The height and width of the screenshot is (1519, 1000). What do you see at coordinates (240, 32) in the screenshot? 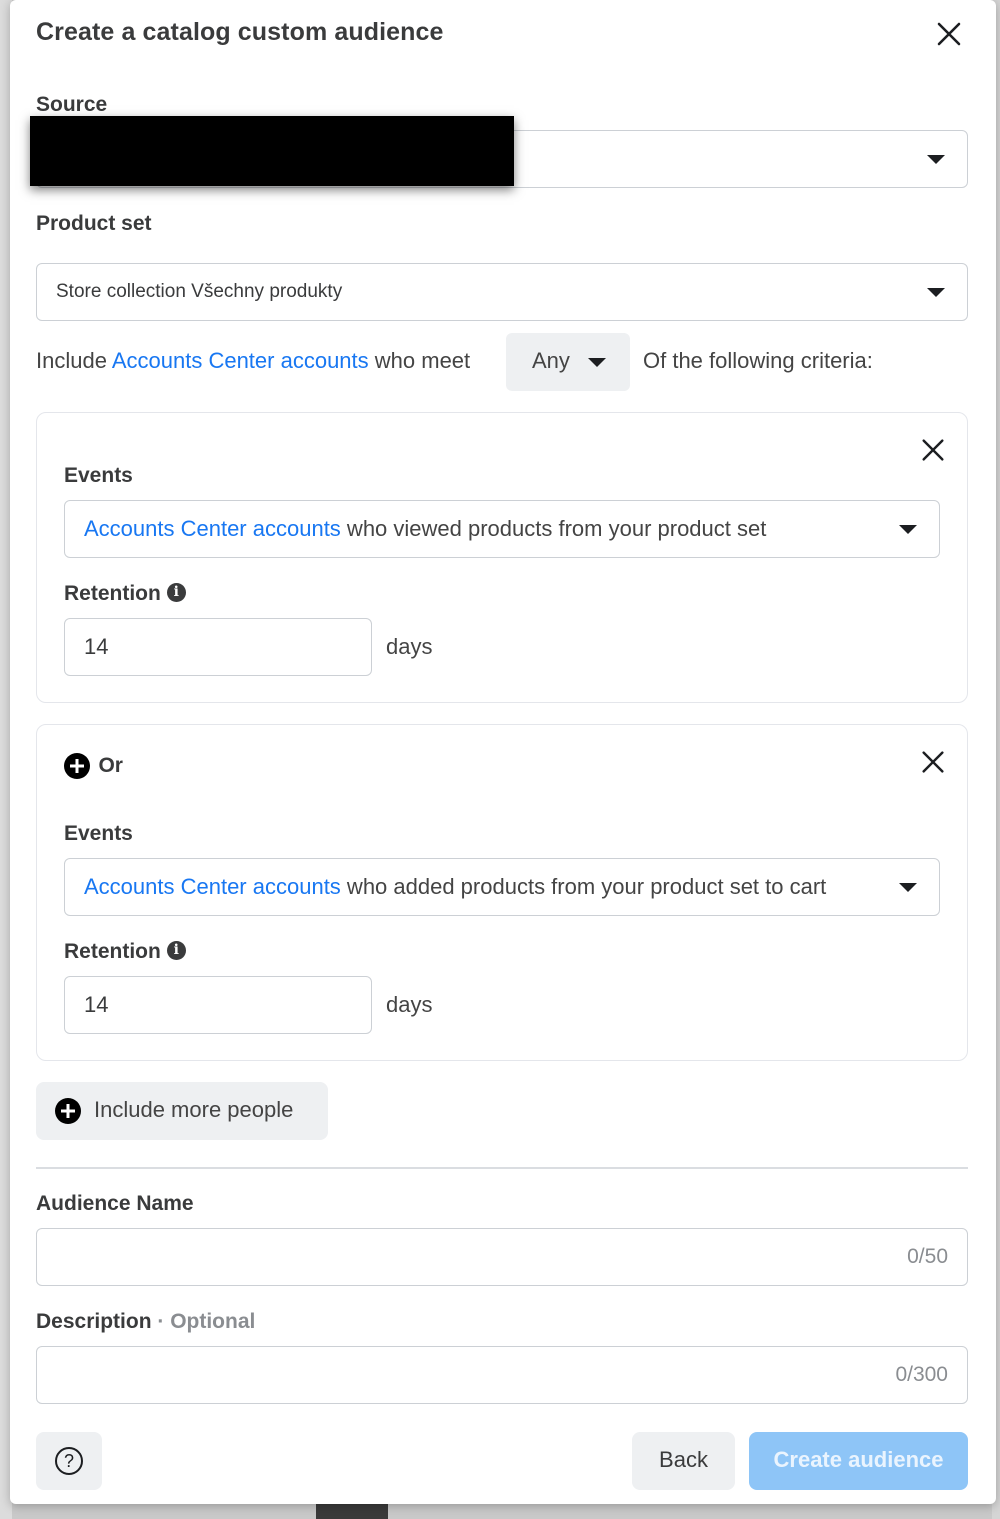
I see `dialog-title: Create a catalog custom audience` at bounding box center [240, 32].